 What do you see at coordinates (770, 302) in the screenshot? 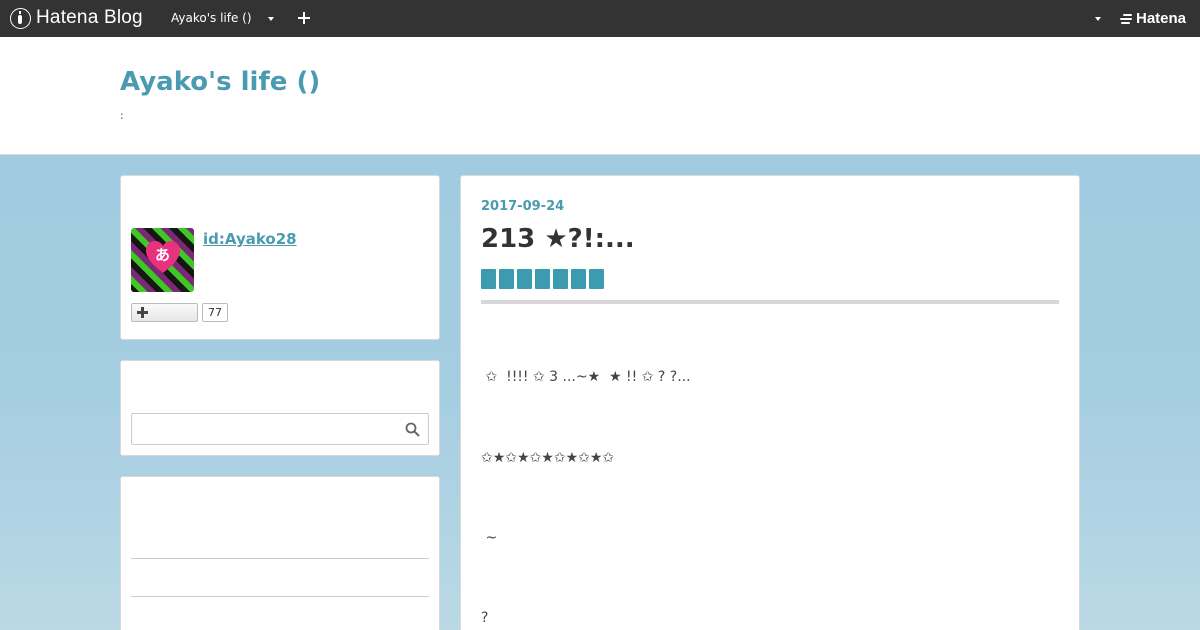
I see `entry-header-divider` at bounding box center [770, 302].